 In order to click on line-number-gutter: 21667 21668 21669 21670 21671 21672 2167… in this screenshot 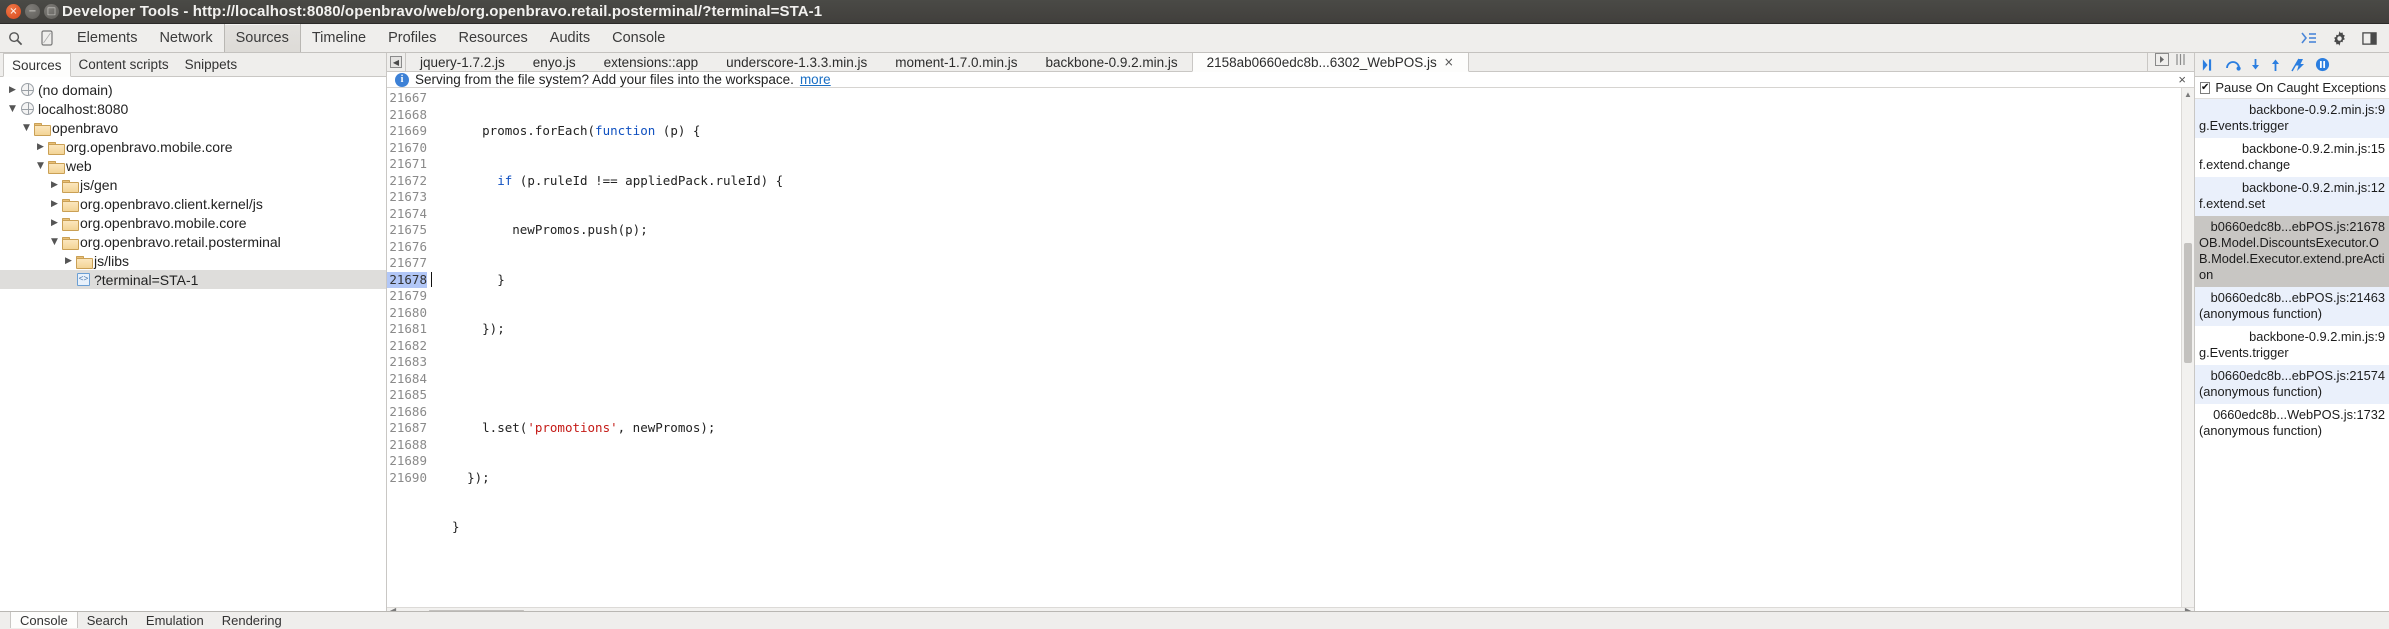, I will do `click(410, 347)`.